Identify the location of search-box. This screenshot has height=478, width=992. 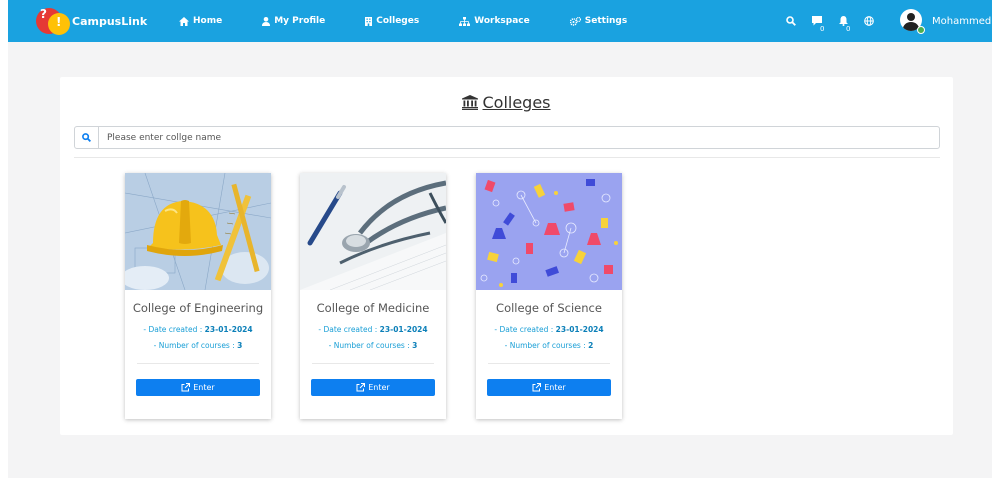
(507, 137).